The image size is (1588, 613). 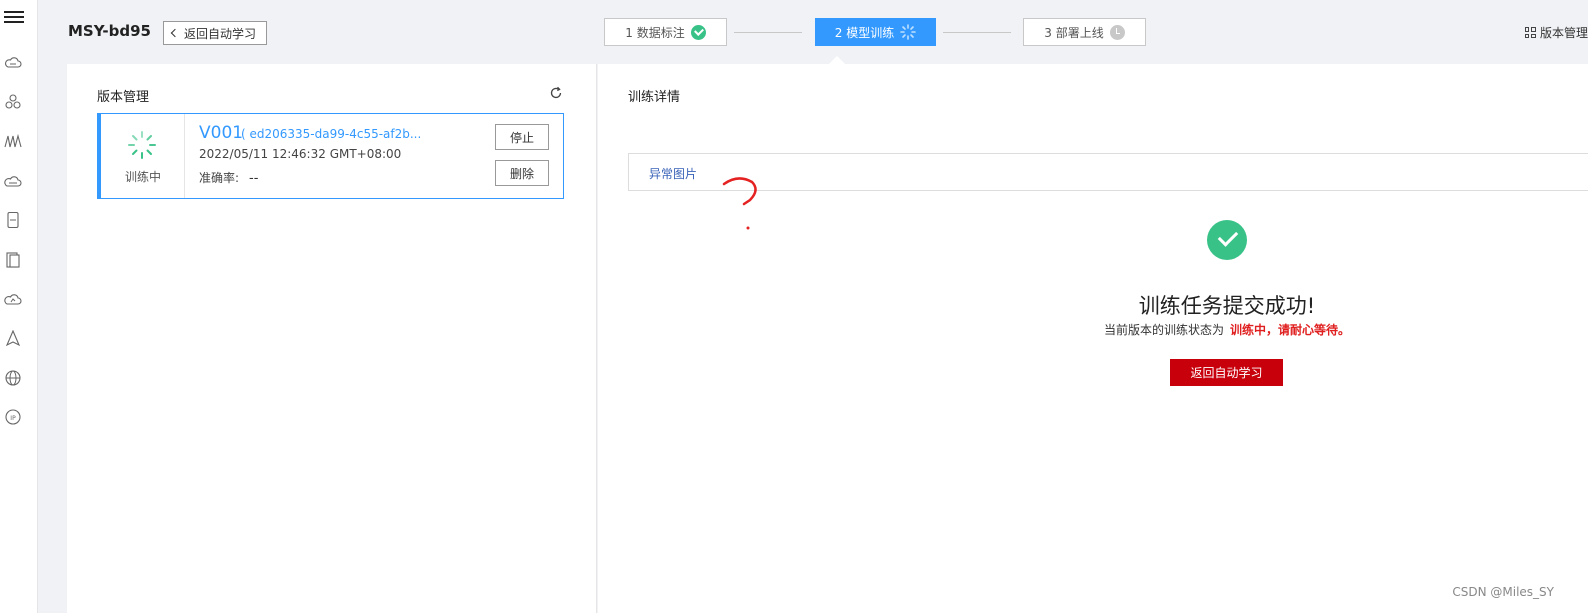 I want to click on status-label: 训练中, so click(x=142, y=177).